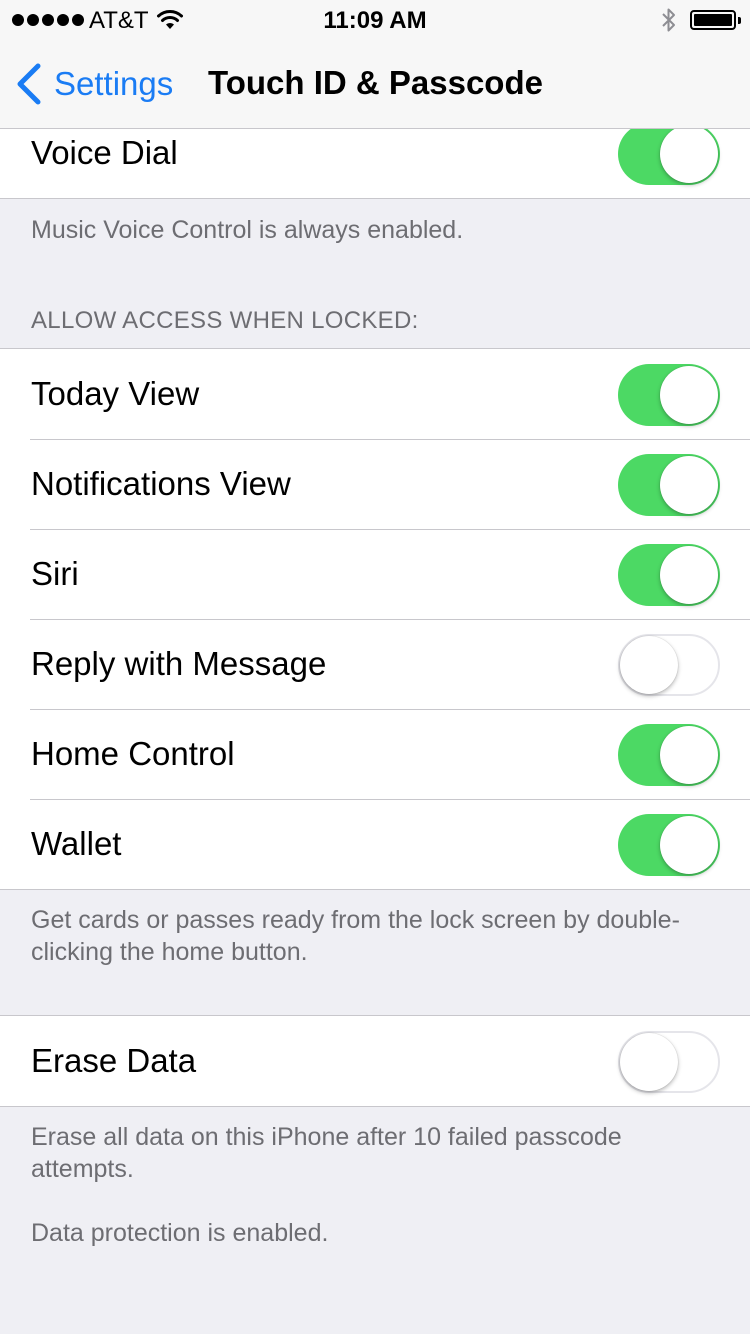  I want to click on voice-dial-toggle, so click(669, 154).